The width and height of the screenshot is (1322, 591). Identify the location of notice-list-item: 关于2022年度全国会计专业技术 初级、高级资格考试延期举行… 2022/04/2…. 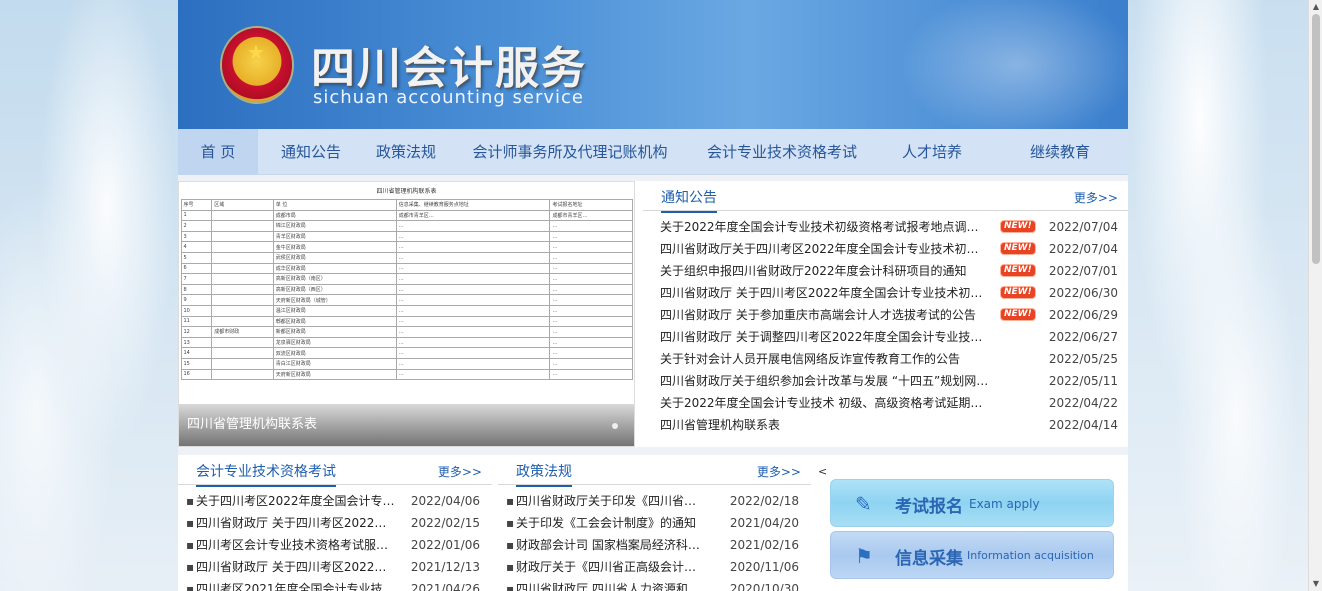
(885, 403).